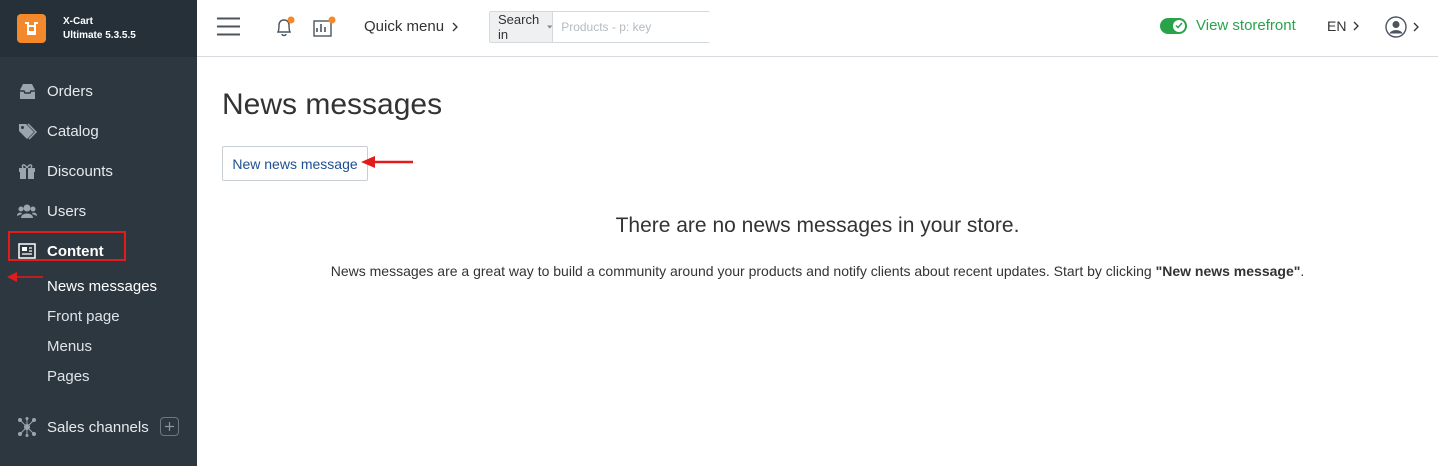  Describe the element at coordinates (27, 91) in the screenshot. I see `inbox-icon` at that location.